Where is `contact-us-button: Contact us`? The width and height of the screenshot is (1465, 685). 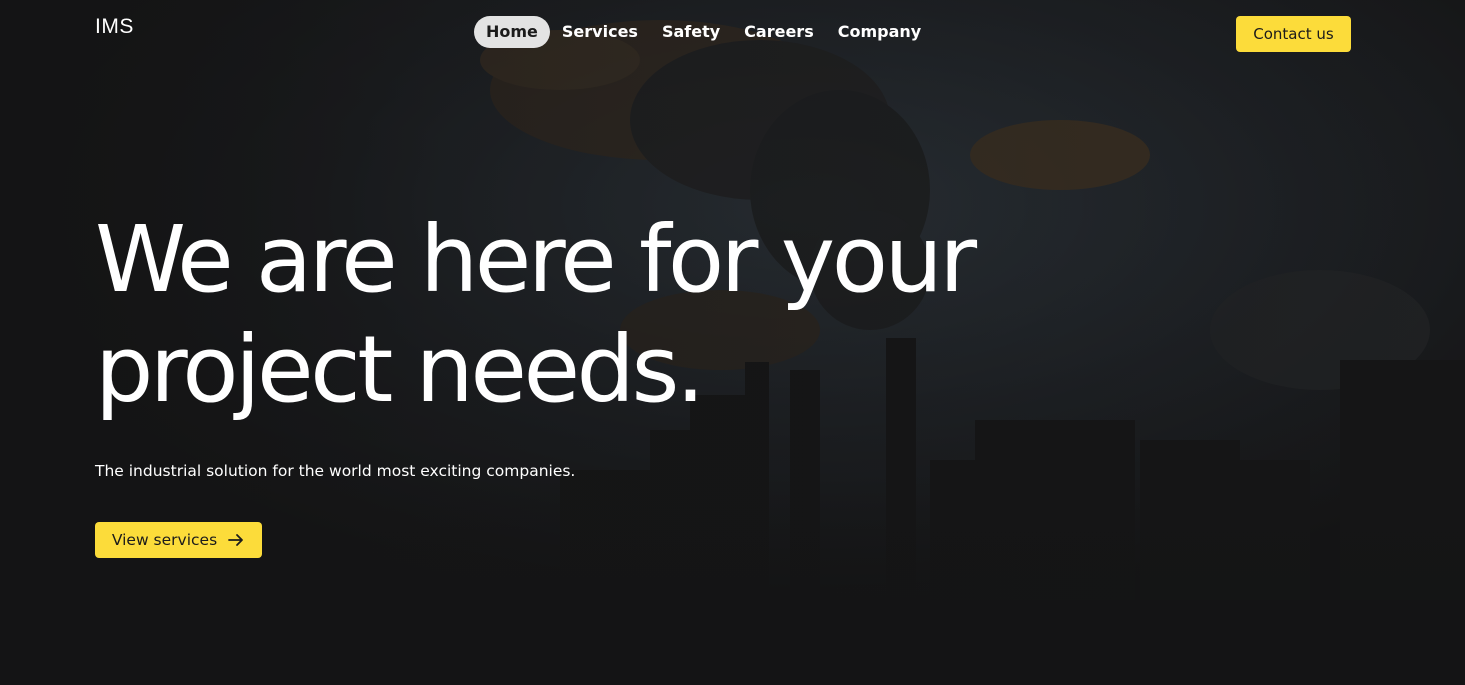 contact-us-button: Contact us is located at coordinates (1293, 34).